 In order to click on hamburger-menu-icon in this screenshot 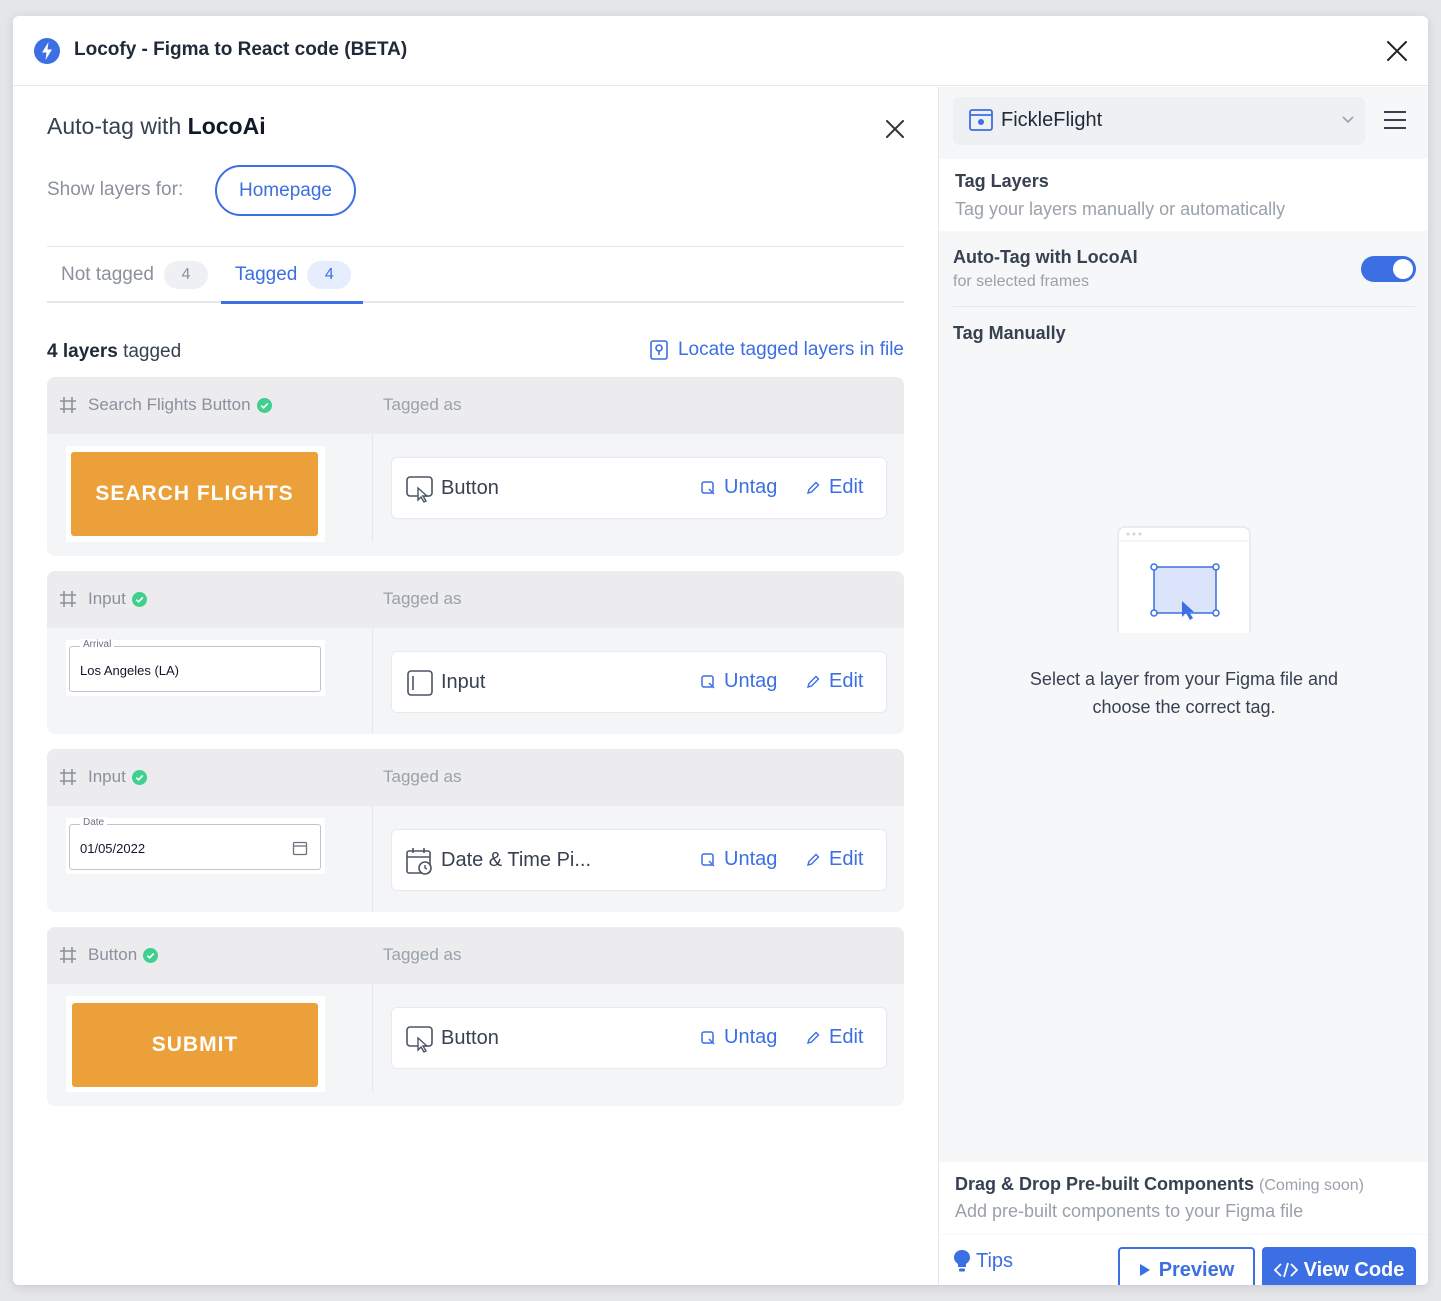, I will do `click(1395, 120)`.